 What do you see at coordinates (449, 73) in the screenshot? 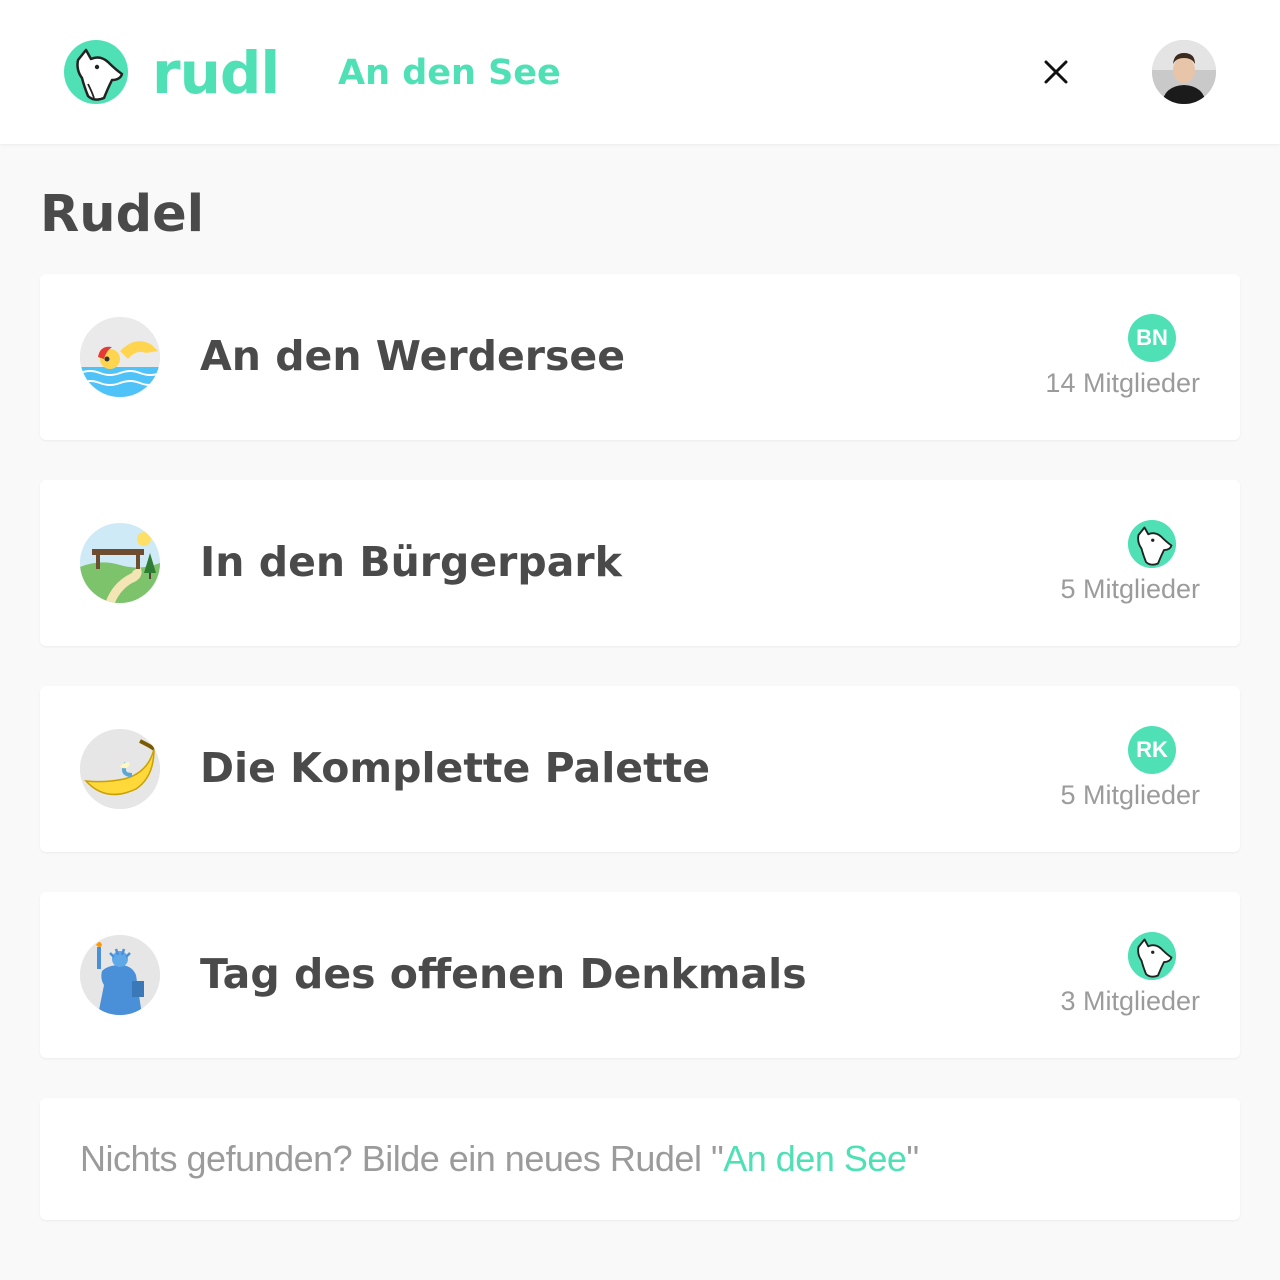
I see `search-query: An den See` at bounding box center [449, 73].